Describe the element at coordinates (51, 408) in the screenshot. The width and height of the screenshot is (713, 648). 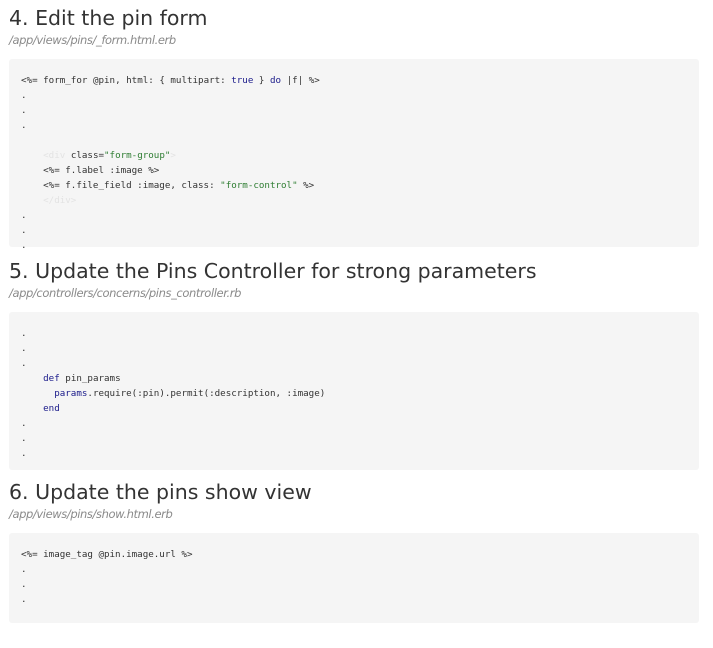
I see `code-token: end` at that location.